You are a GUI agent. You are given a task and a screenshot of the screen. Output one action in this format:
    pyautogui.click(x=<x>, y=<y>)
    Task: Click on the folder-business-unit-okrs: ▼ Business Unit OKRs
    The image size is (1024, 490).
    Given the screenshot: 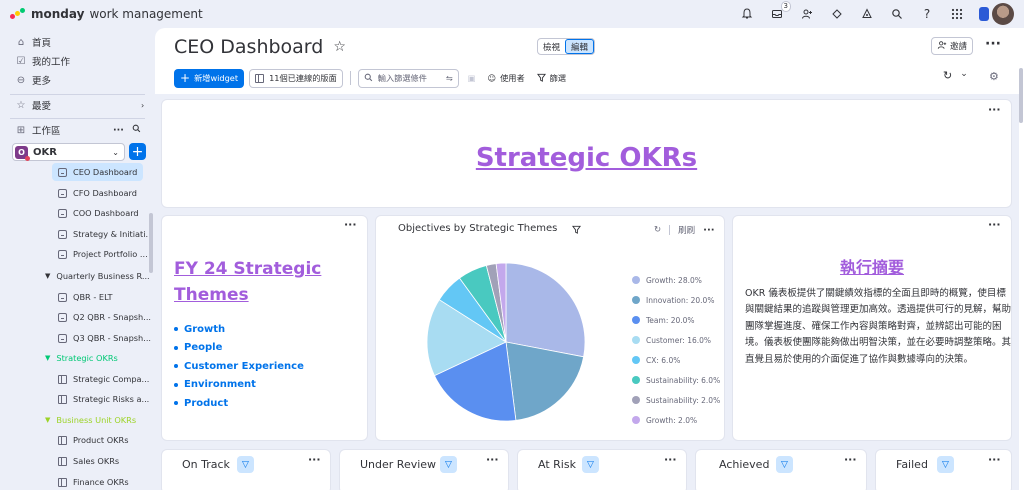 What is the action you would take?
    pyautogui.click(x=90, y=420)
    